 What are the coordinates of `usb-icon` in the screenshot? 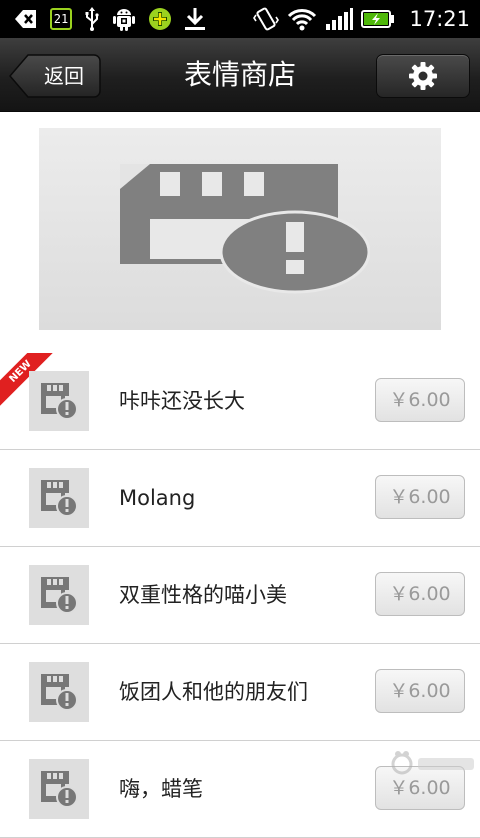 It's located at (92, 19).